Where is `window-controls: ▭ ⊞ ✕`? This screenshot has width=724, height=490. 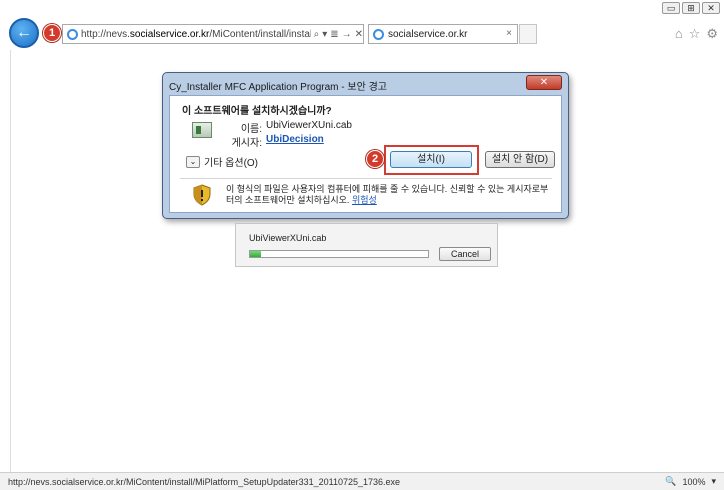 window-controls: ▭ ⊞ ✕ is located at coordinates (691, 8).